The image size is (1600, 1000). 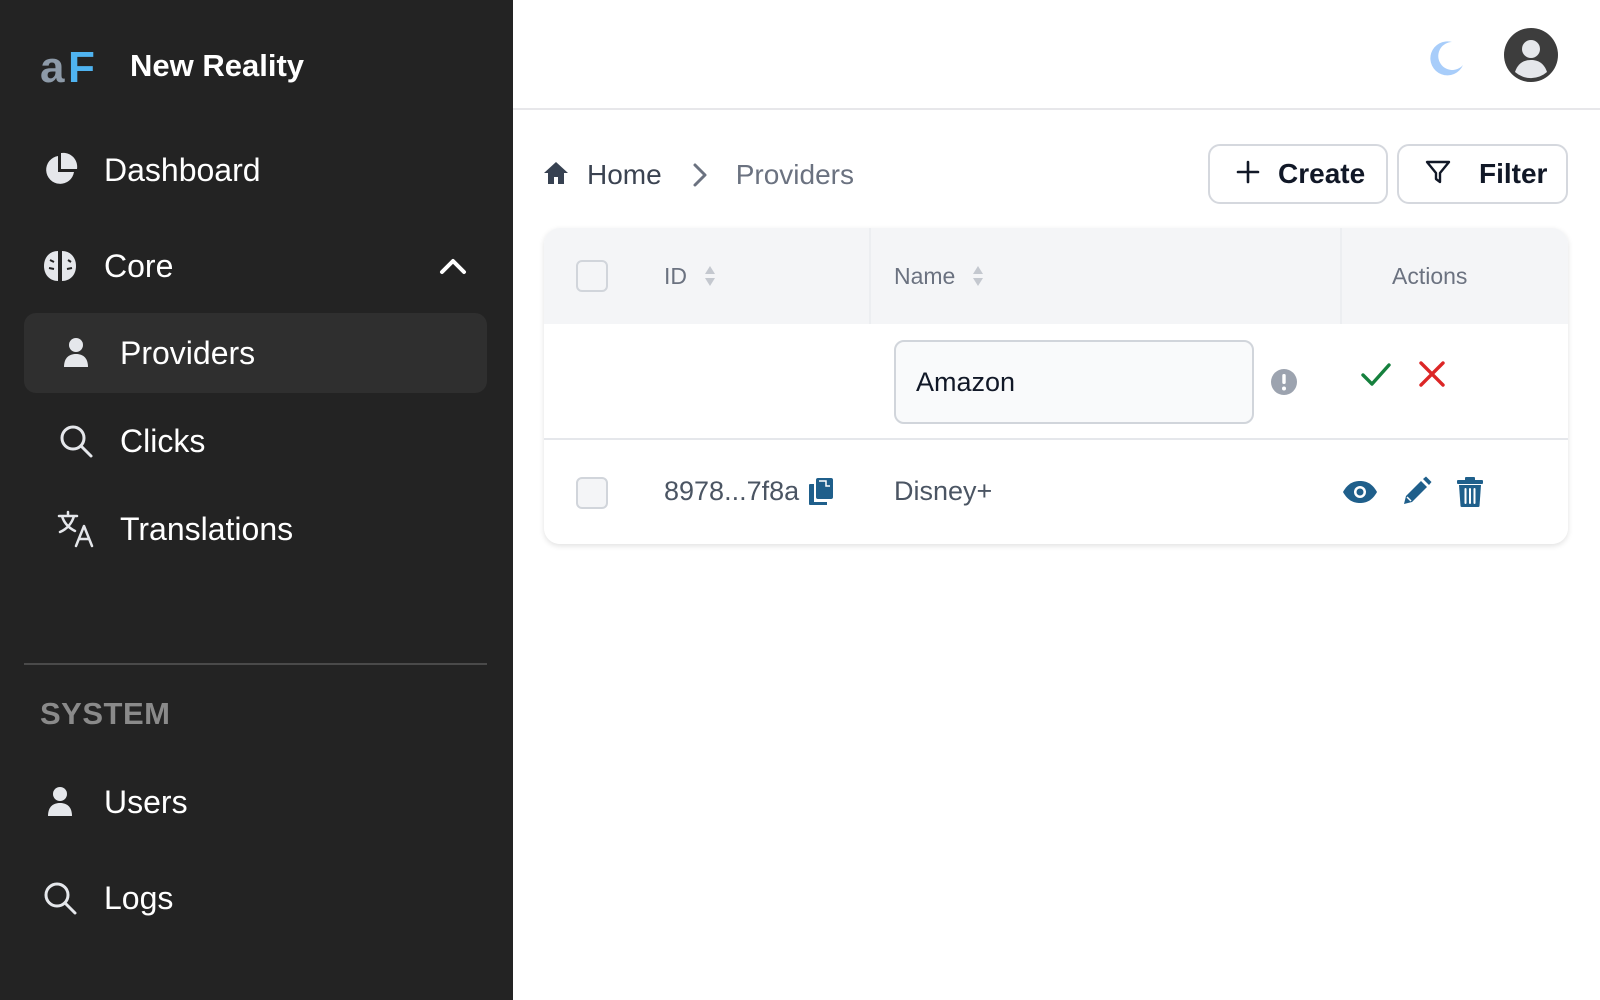 I want to click on row-checkbox, so click(x=592, y=493).